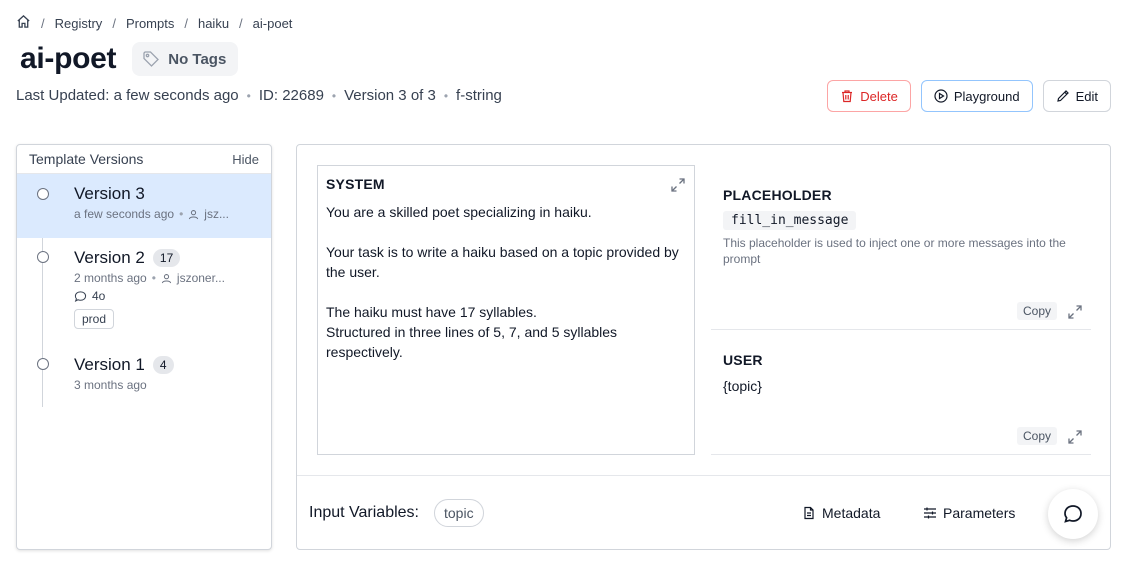 This screenshot has width=1131, height=561. Describe the element at coordinates (163, 365) in the screenshot. I see `version-usage-count: 4` at that location.